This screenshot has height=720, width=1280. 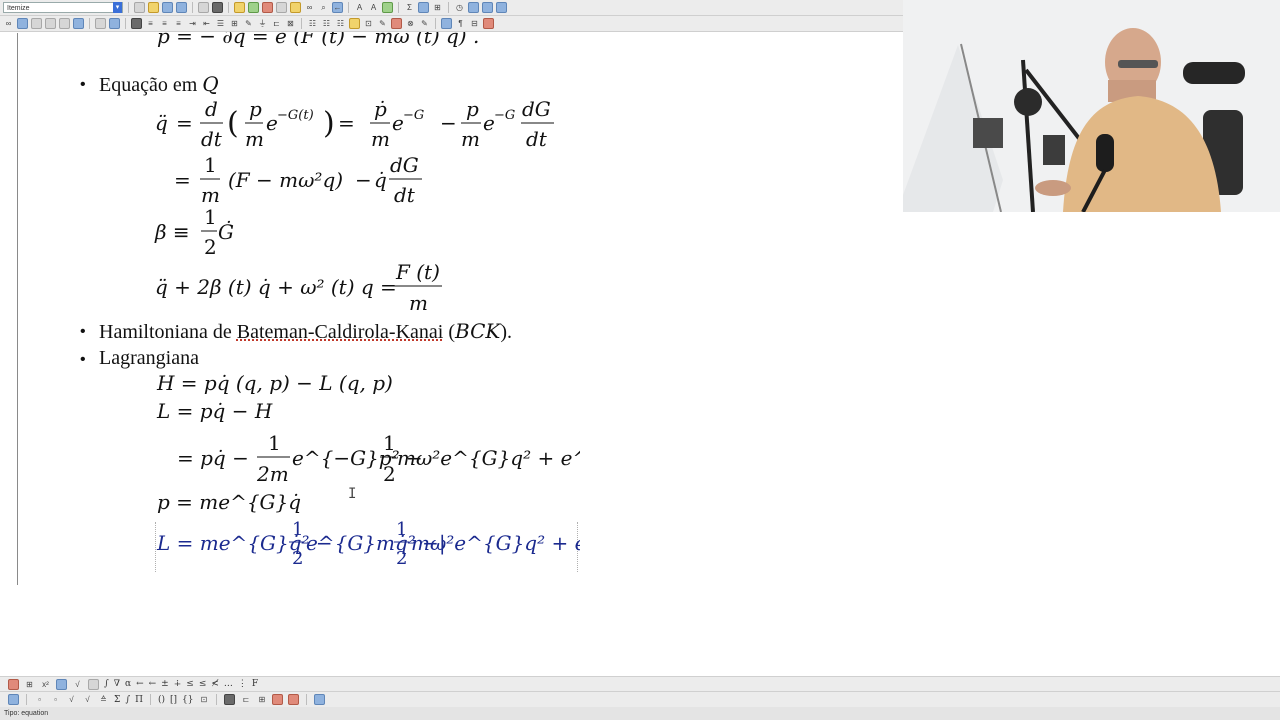 What do you see at coordinates (181, 7) in the screenshot?
I see `save-icon` at bounding box center [181, 7].